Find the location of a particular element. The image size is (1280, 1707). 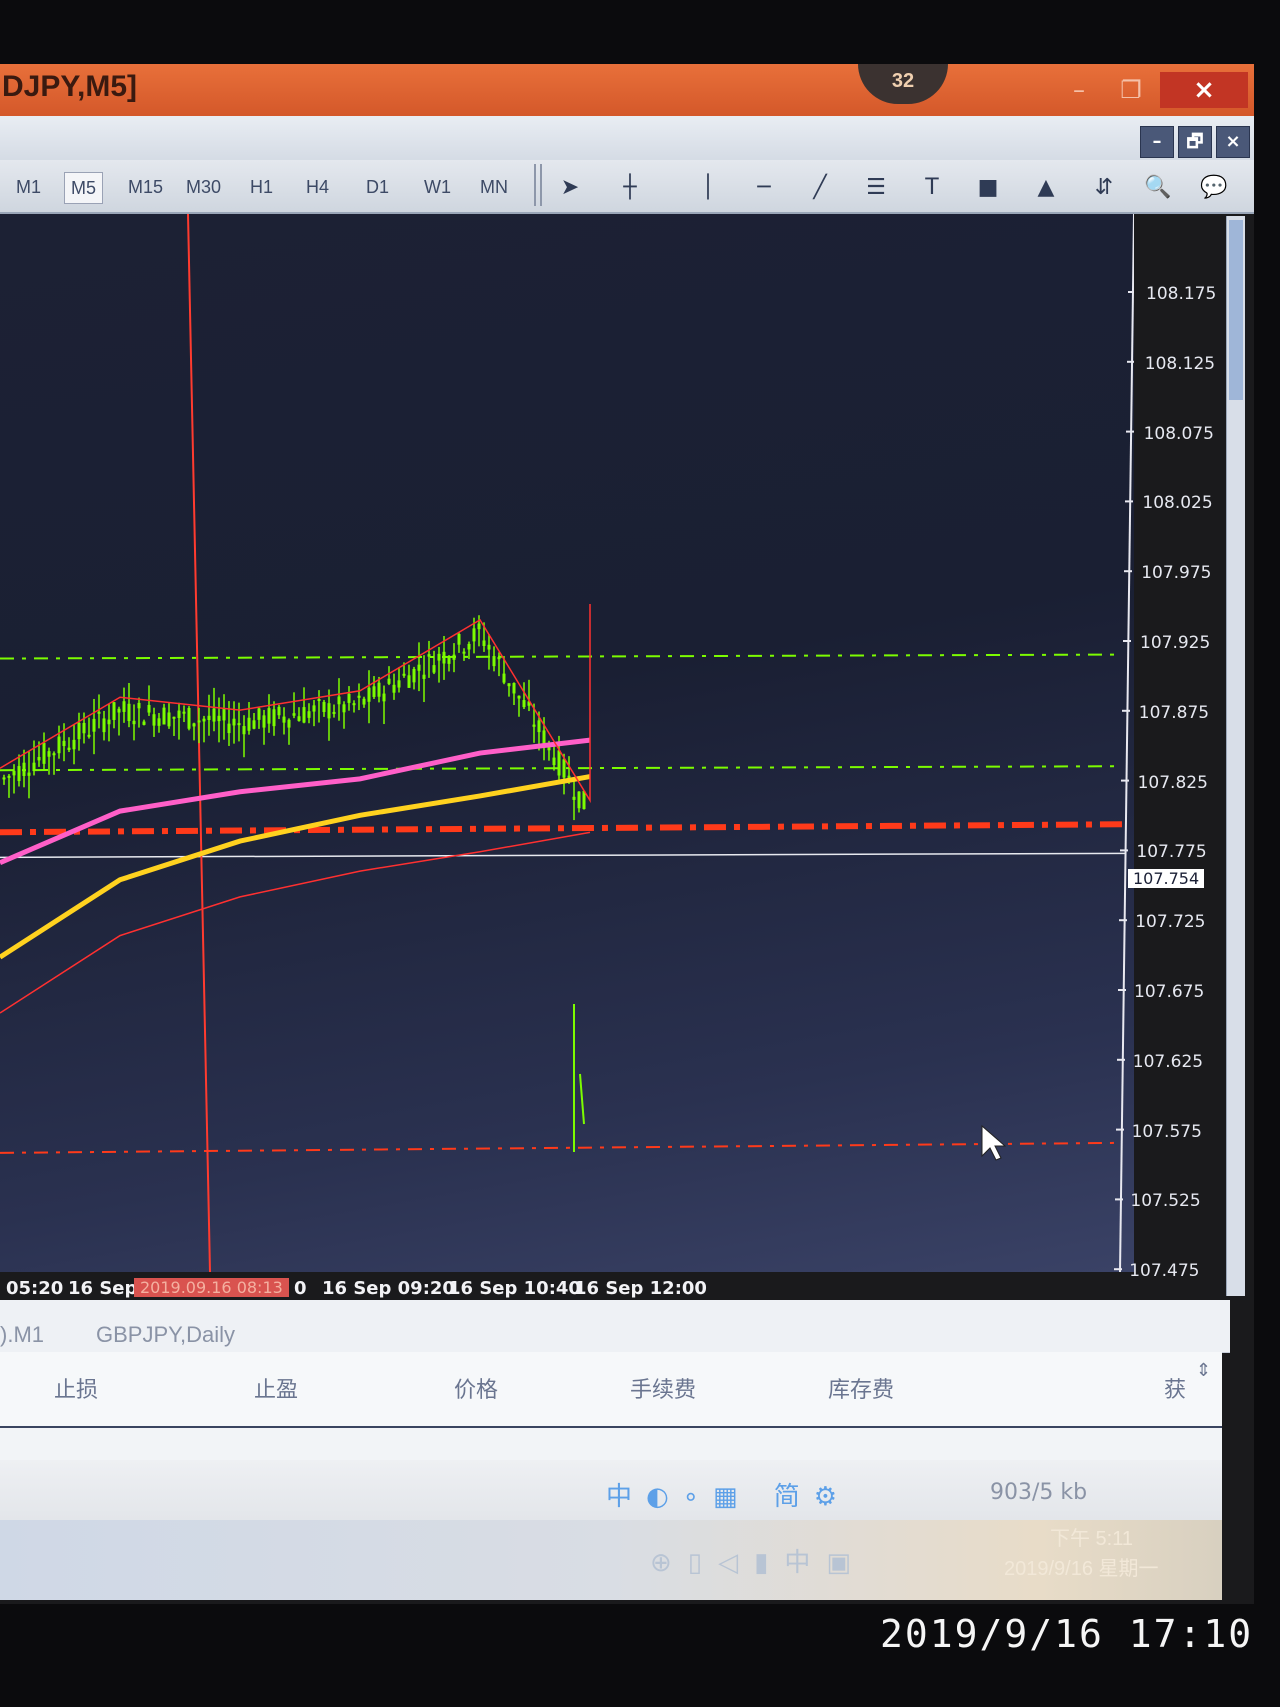

arrows-icon: ⇵ is located at coordinates (1104, 188).